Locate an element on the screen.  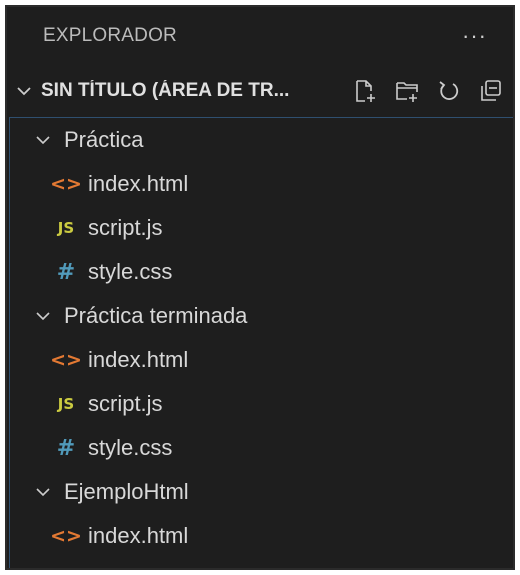
new-folder-icon is located at coordinates (407, 91).